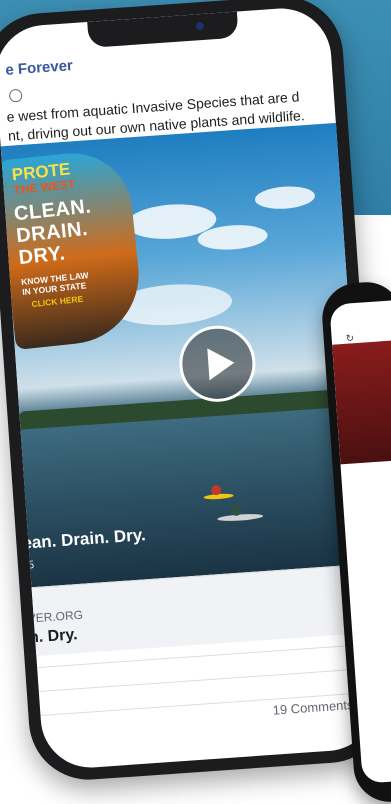 The image size is (391, 804). I want to click on globe-icon, so click(15, 95).